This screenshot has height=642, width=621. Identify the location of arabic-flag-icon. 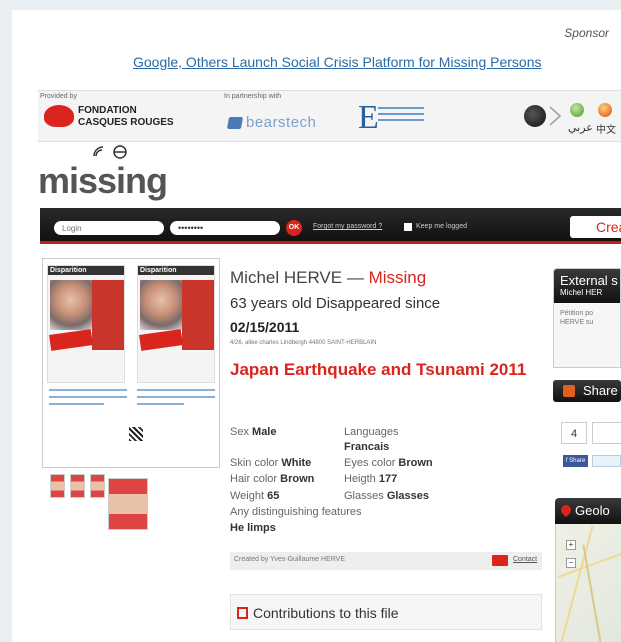
(577, 110).